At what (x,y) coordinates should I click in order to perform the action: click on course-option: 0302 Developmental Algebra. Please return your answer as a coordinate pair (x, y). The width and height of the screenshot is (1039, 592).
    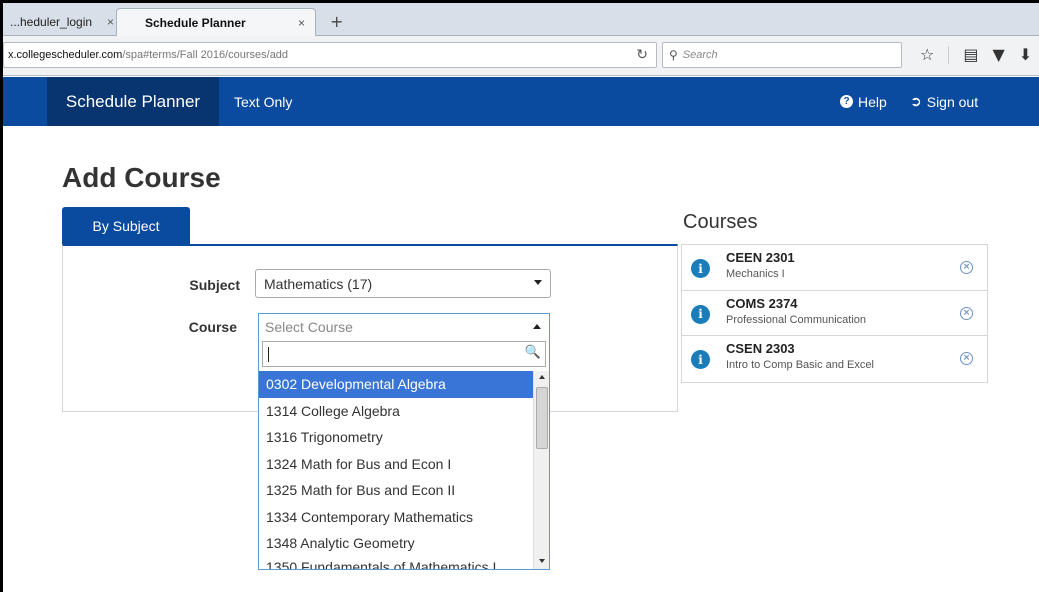
    Looking at the image, I should click on (396, 384).